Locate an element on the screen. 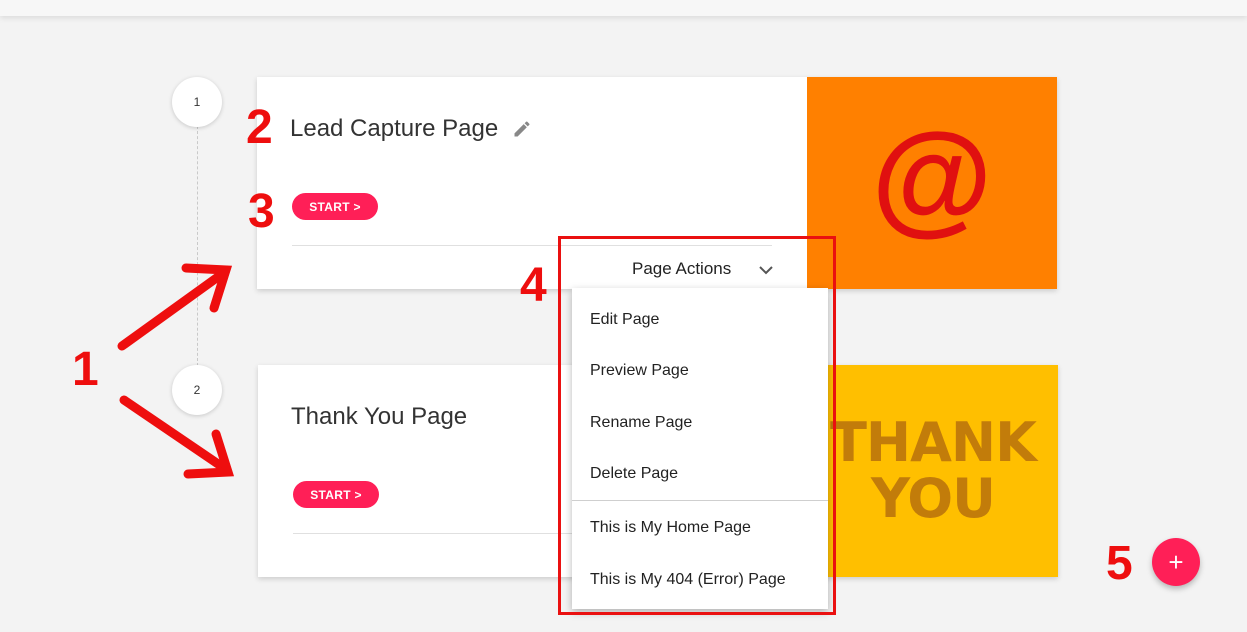 The image size is (1247, 632). page-thumbnail-lead-capture: @ is located at coordinates (932, 183).